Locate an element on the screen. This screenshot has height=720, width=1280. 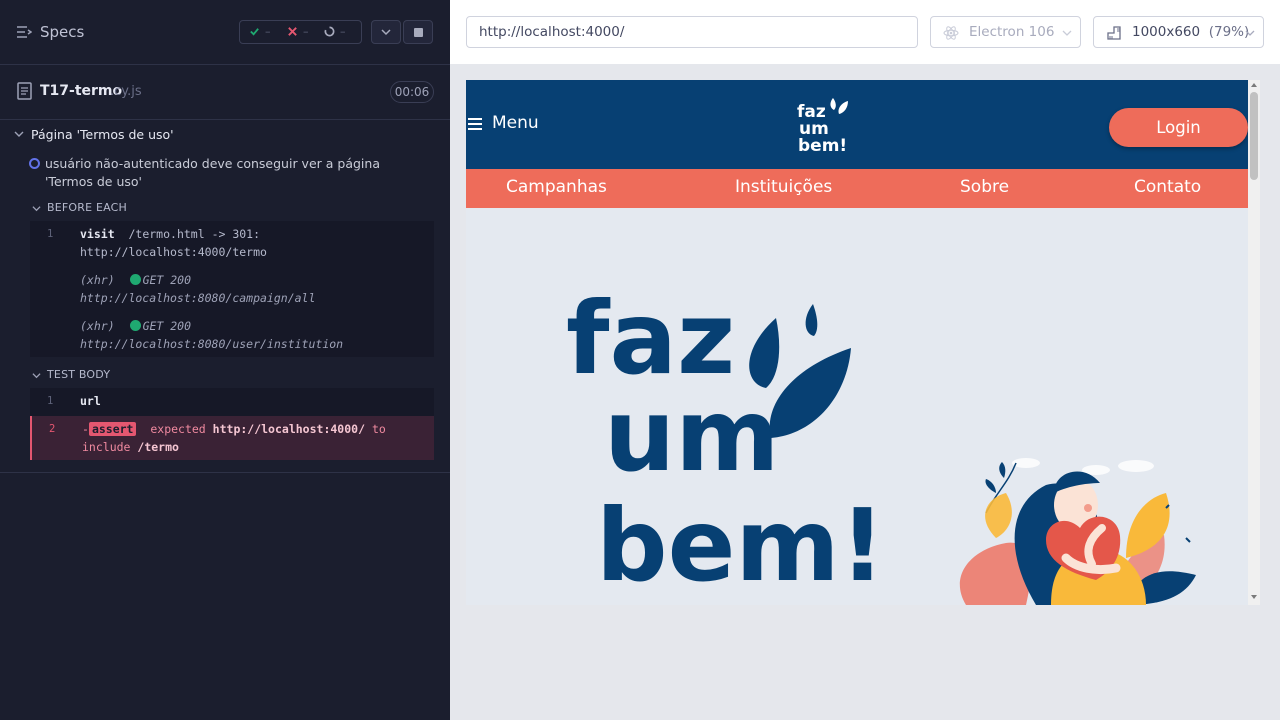
stop-icon is located at coordinates (418, 32).